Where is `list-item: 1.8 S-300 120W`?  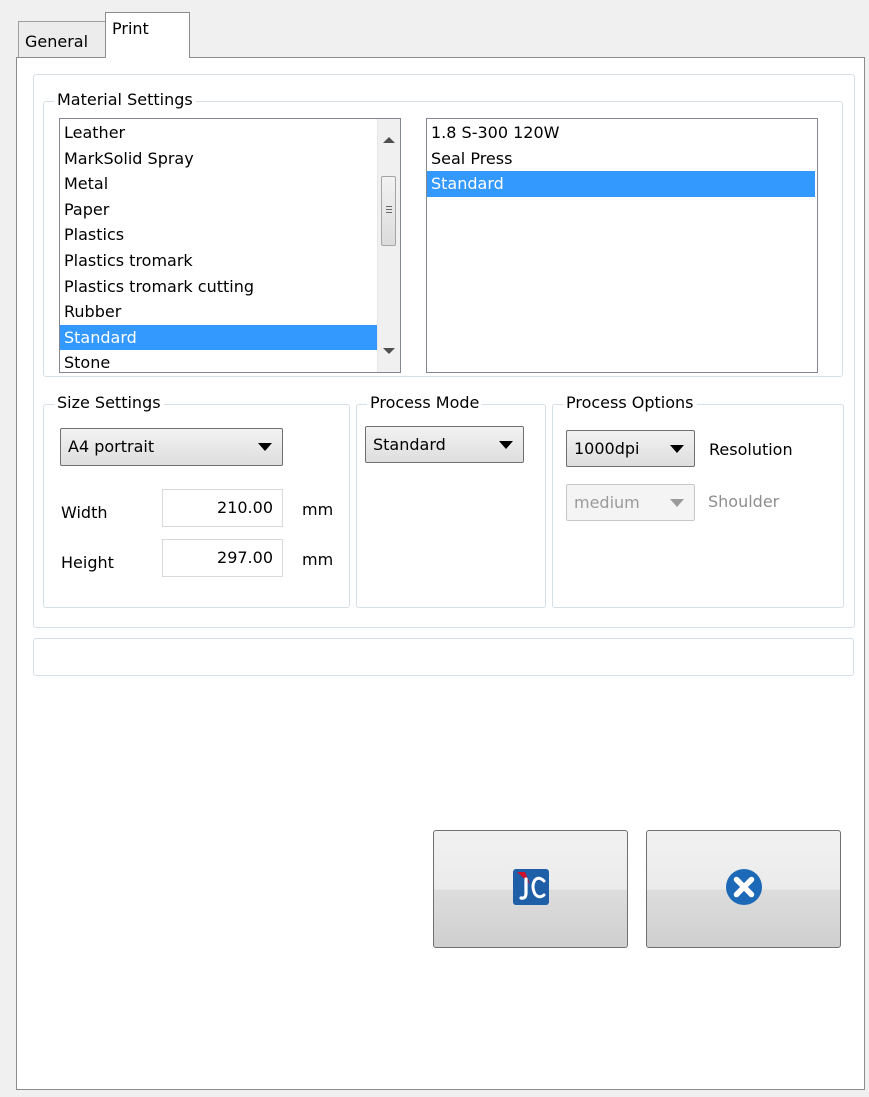
list-item: 1.8 S-300 120W is located at coordinates (621, 133).